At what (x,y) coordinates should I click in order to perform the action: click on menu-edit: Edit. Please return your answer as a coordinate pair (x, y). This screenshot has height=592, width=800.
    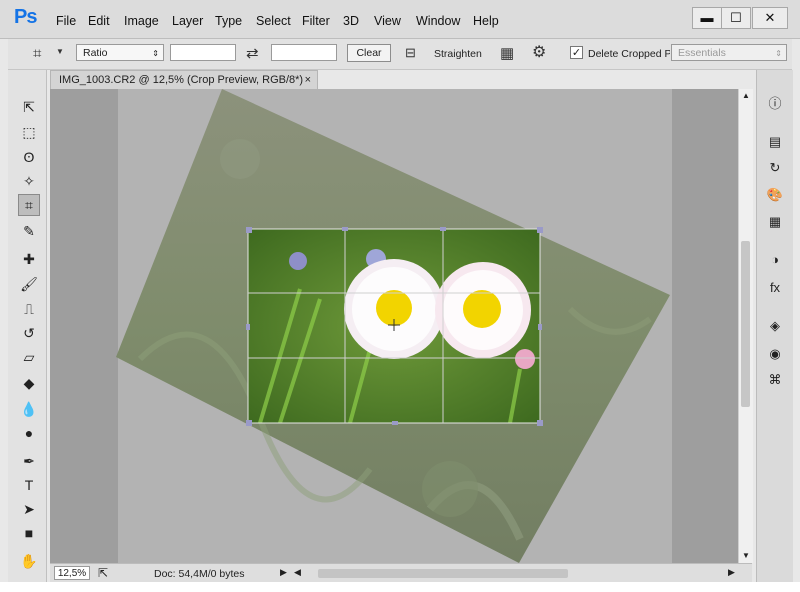
    Looking at the image, I should click on (99, 21).